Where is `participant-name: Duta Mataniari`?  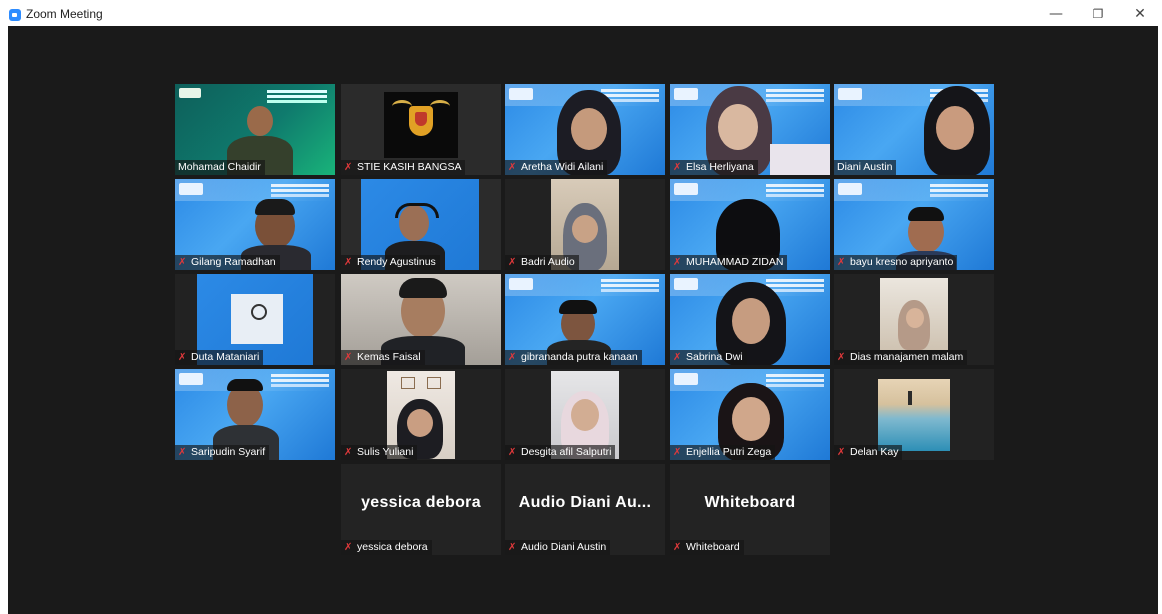 participant-name: Duta Mataniari is located at coordinates (225, 357).